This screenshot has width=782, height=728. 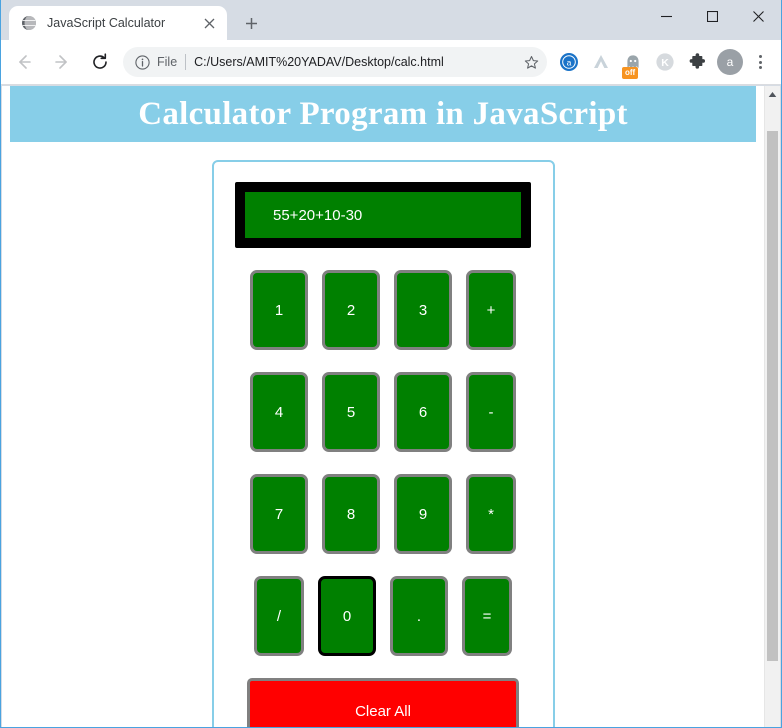 I want to click on info-icon, so click(x=142, y=62).